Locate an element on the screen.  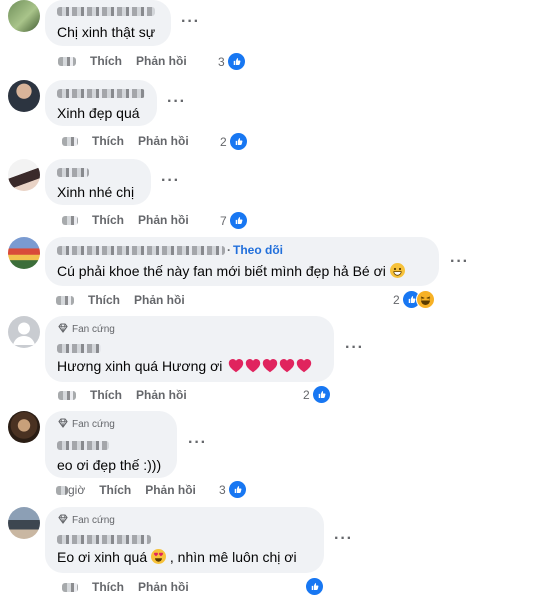
comment-text: Eo ơi xinh quá , nhìn mê luôn chị ơi is located at coordinates (177, 557).